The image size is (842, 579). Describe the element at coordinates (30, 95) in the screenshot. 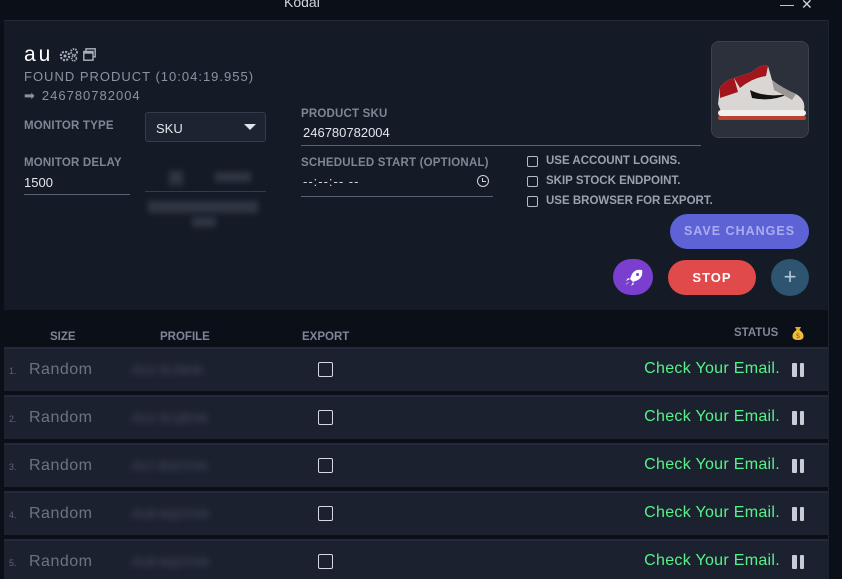

I see `arrow-right-icon: ➡` at that location.